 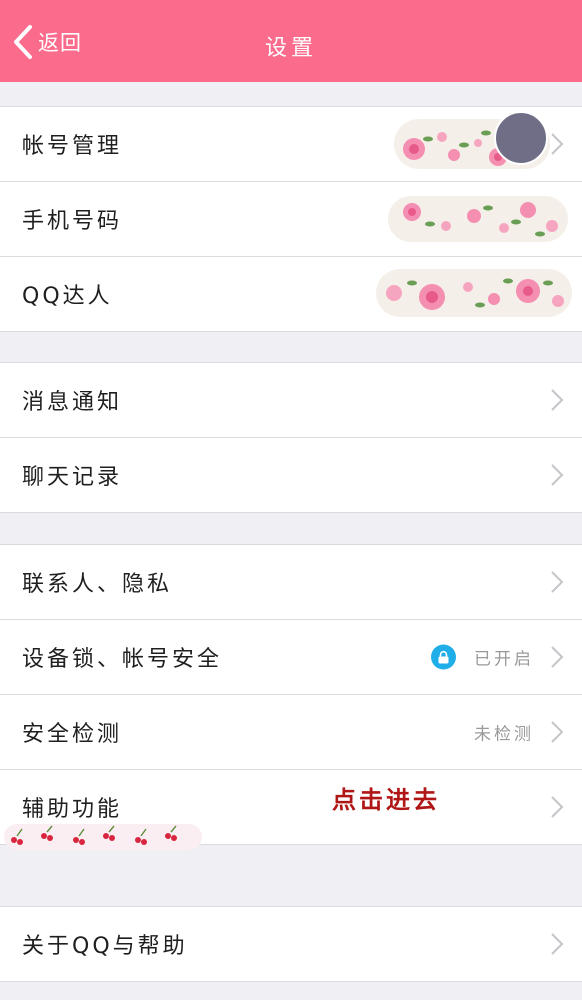 I want to click on row-label: QQ达人, so click(x=67, y=296).